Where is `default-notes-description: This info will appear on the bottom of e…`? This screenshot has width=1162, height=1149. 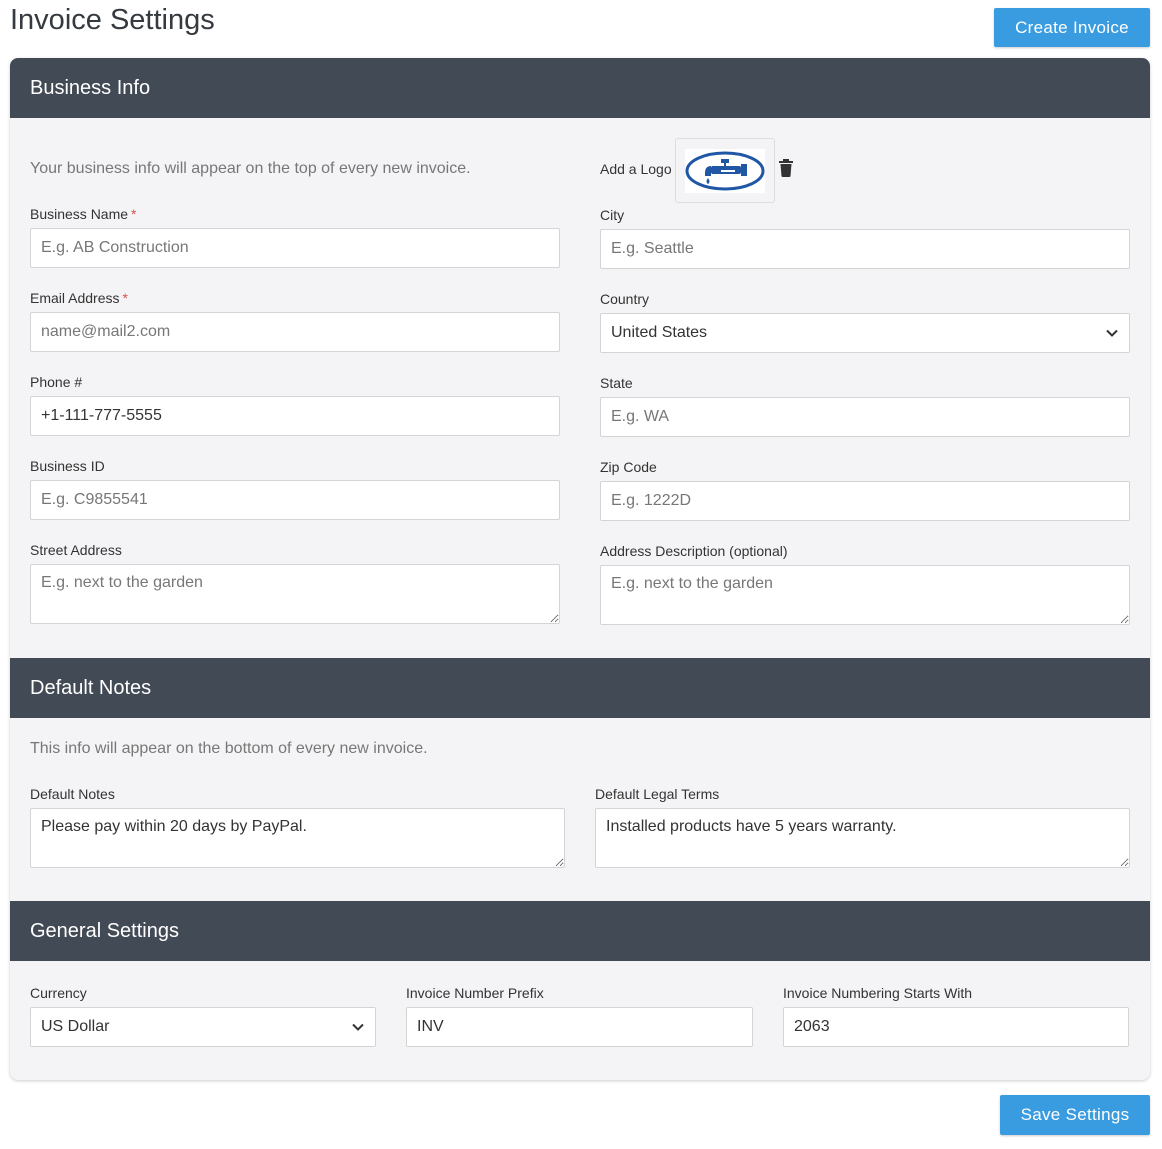
default-notes-description: This info will appear on the bottom of e… is located at coordinates (229, 748).